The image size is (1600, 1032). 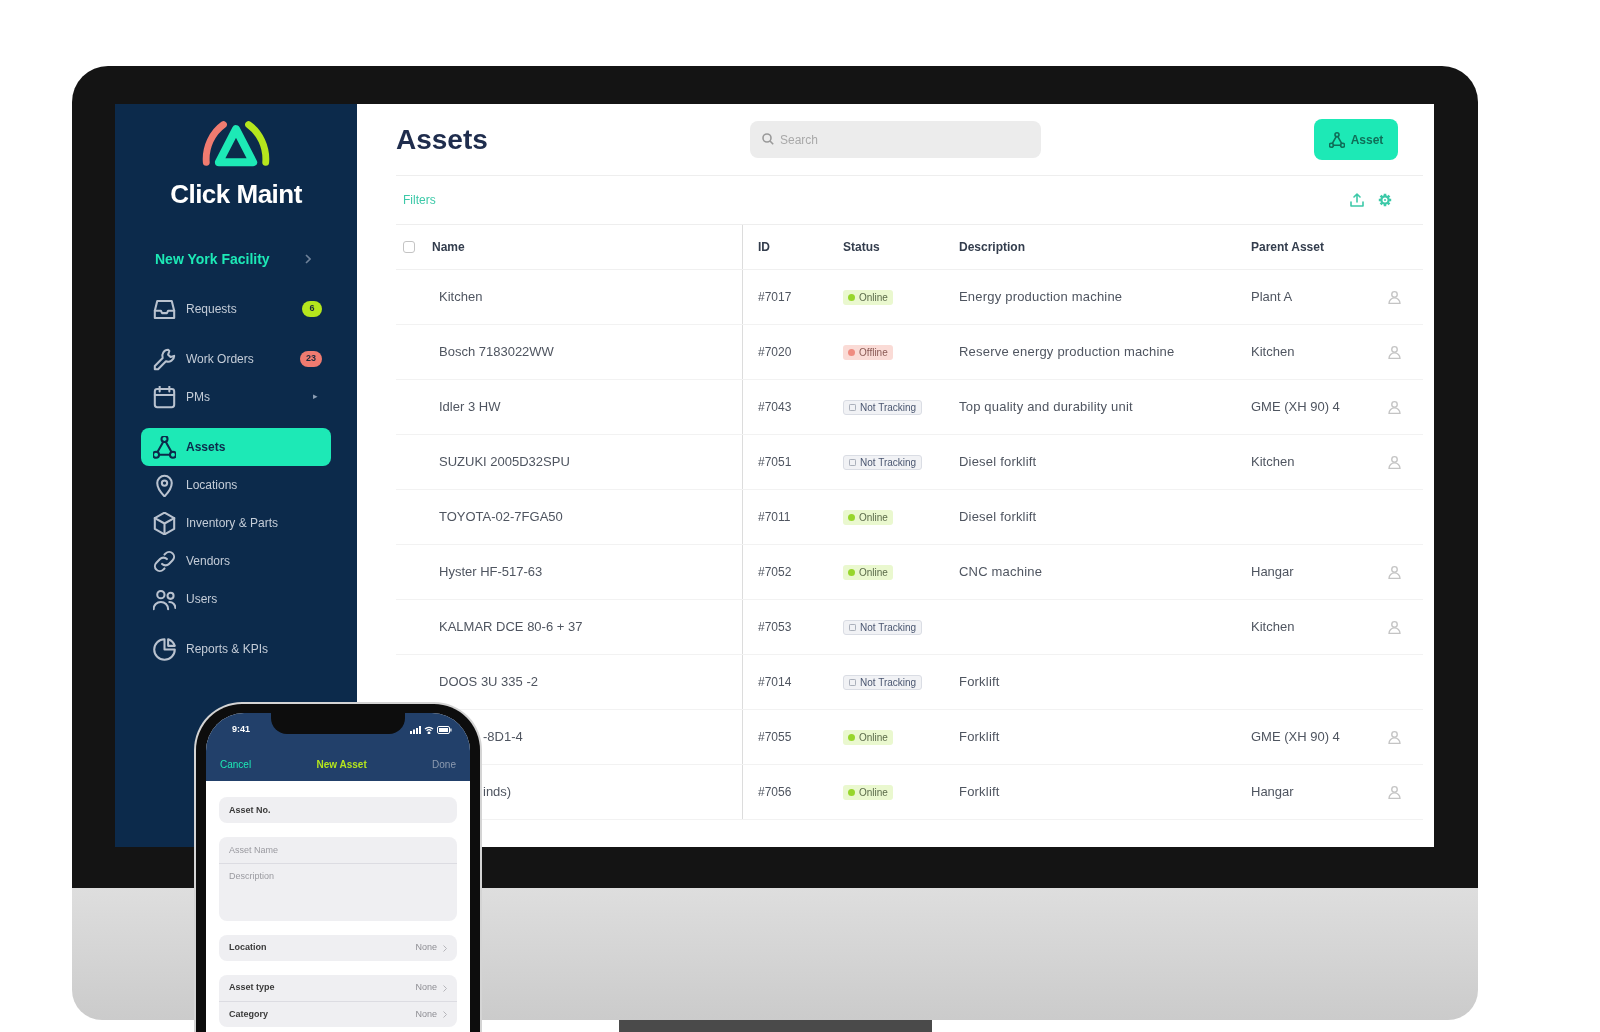 What do you see at coordinates (504, 462) in the screenshot?
I see `table-cell-text: SUZUKI 2005D32SPU` at bounding box center [504, 462].